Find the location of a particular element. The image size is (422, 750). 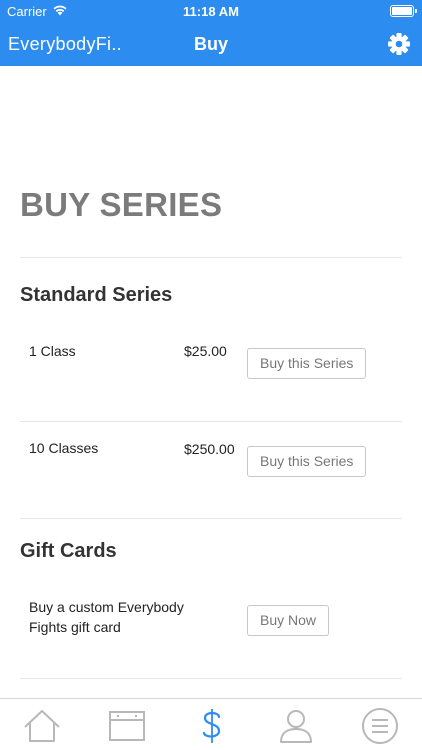

status-bar: Carrier 11:18 AM is located at coordinates (211, 11).